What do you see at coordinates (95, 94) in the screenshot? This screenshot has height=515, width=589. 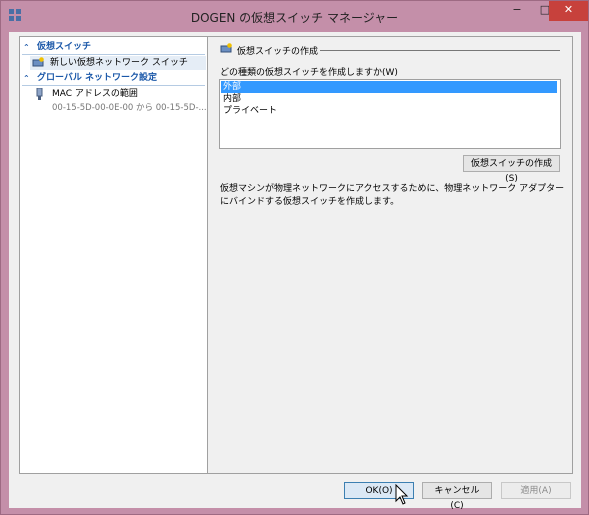 I see `sidebar-item-label: MAC アドレスの範囲` at bounding box center [95, 94].